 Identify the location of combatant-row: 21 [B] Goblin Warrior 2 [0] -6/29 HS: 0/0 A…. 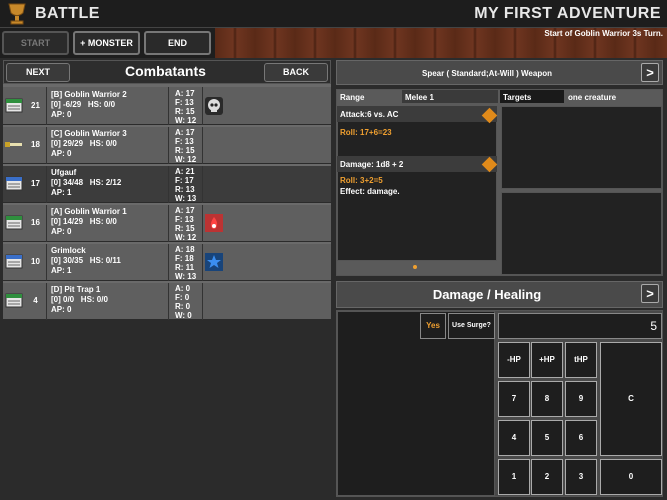
(167, 106).